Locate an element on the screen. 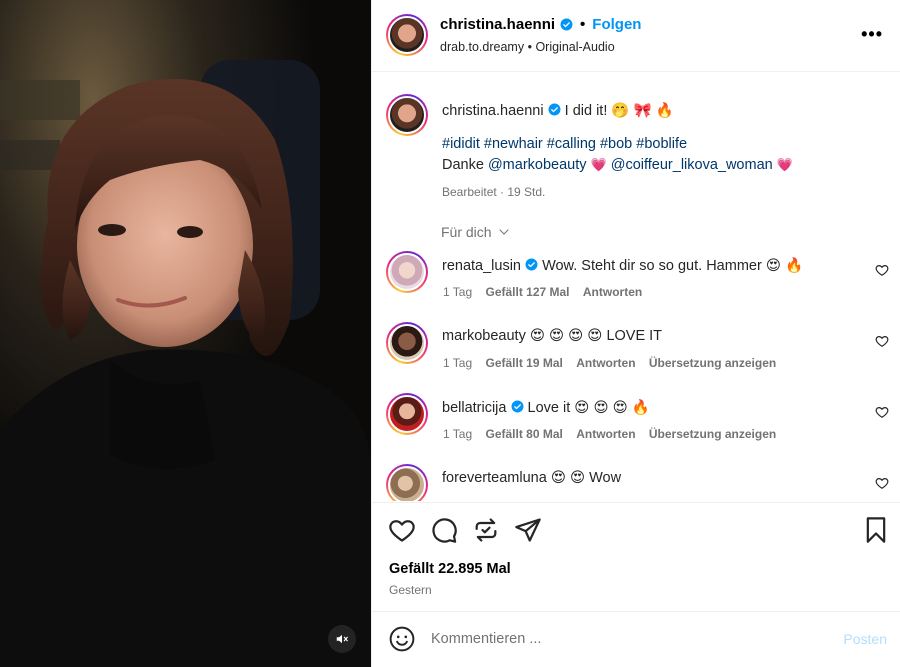 Image resolution: width=900 pixels, height=667 pixels. caption-avatar is located at coordinates (407, 115).